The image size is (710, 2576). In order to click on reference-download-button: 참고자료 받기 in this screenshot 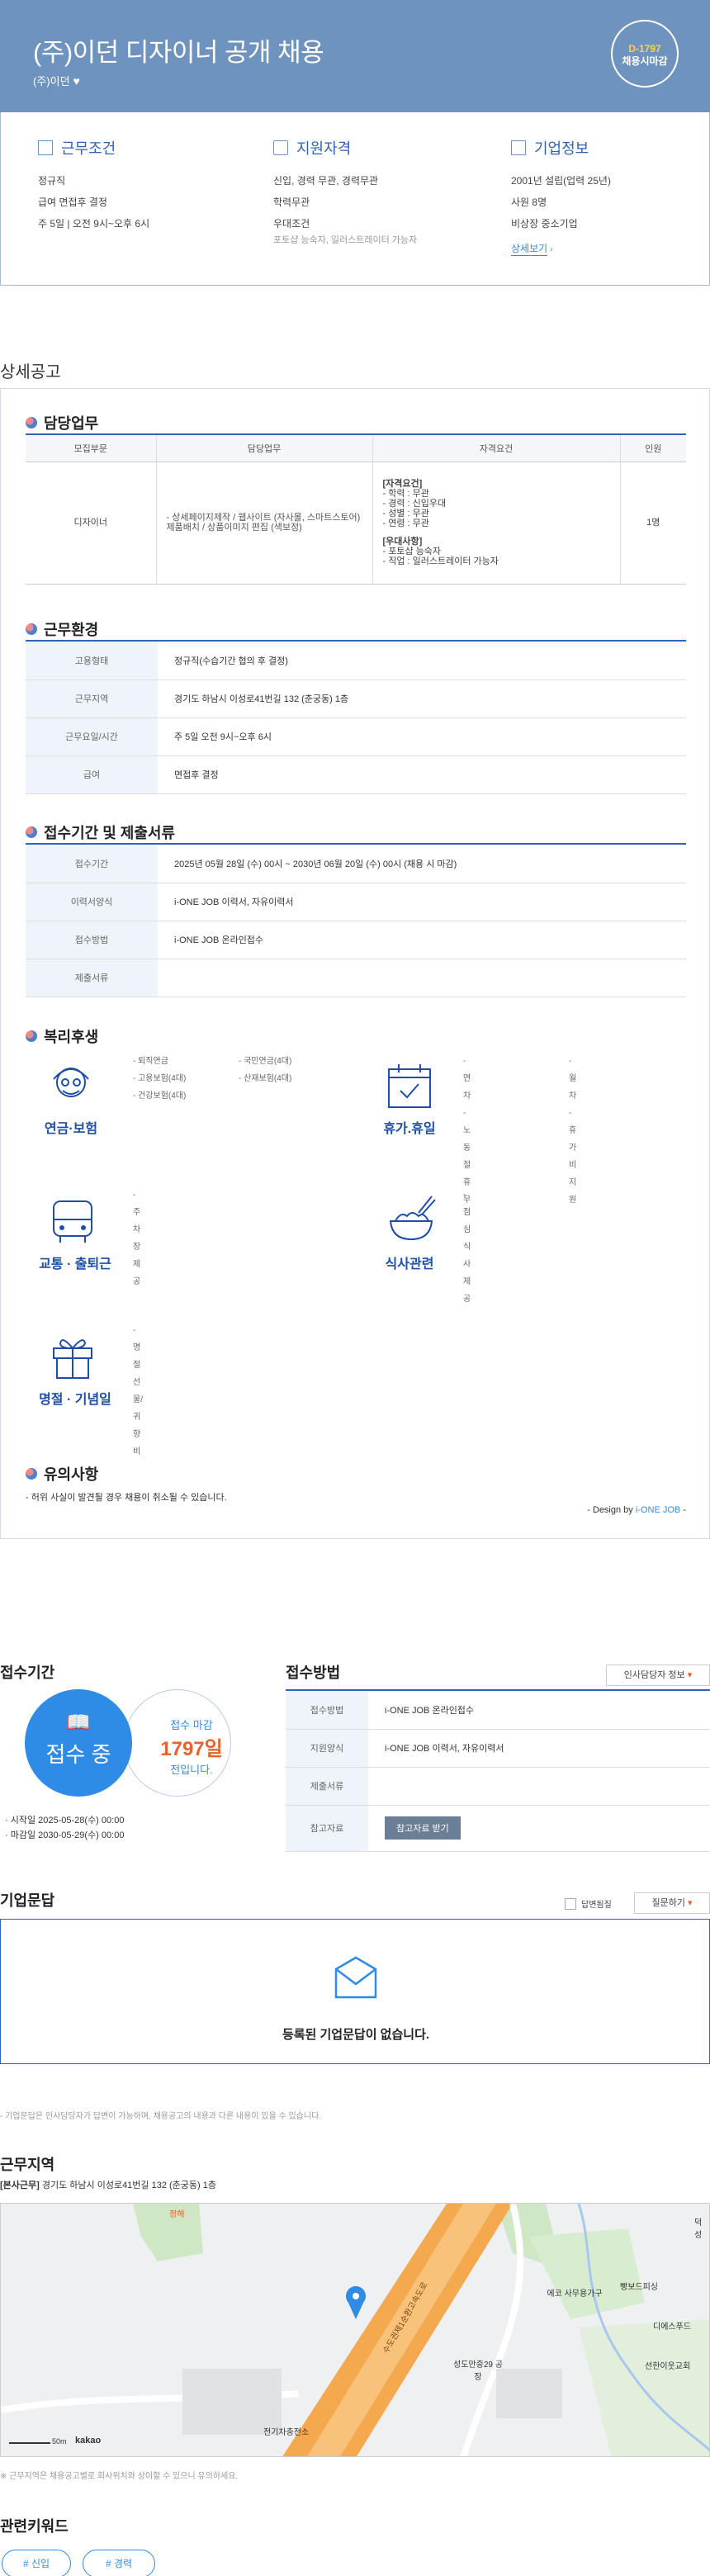, I will do `click(423, 1828)`.